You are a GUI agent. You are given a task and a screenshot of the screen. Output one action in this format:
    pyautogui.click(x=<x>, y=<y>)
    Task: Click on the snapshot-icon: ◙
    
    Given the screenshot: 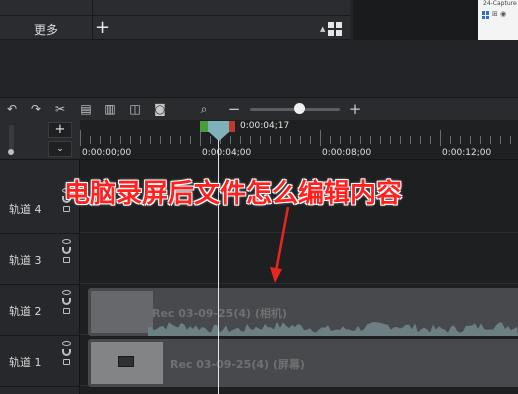 What is the action you would take?
    pyautogui.click(x=160, y=109)
    